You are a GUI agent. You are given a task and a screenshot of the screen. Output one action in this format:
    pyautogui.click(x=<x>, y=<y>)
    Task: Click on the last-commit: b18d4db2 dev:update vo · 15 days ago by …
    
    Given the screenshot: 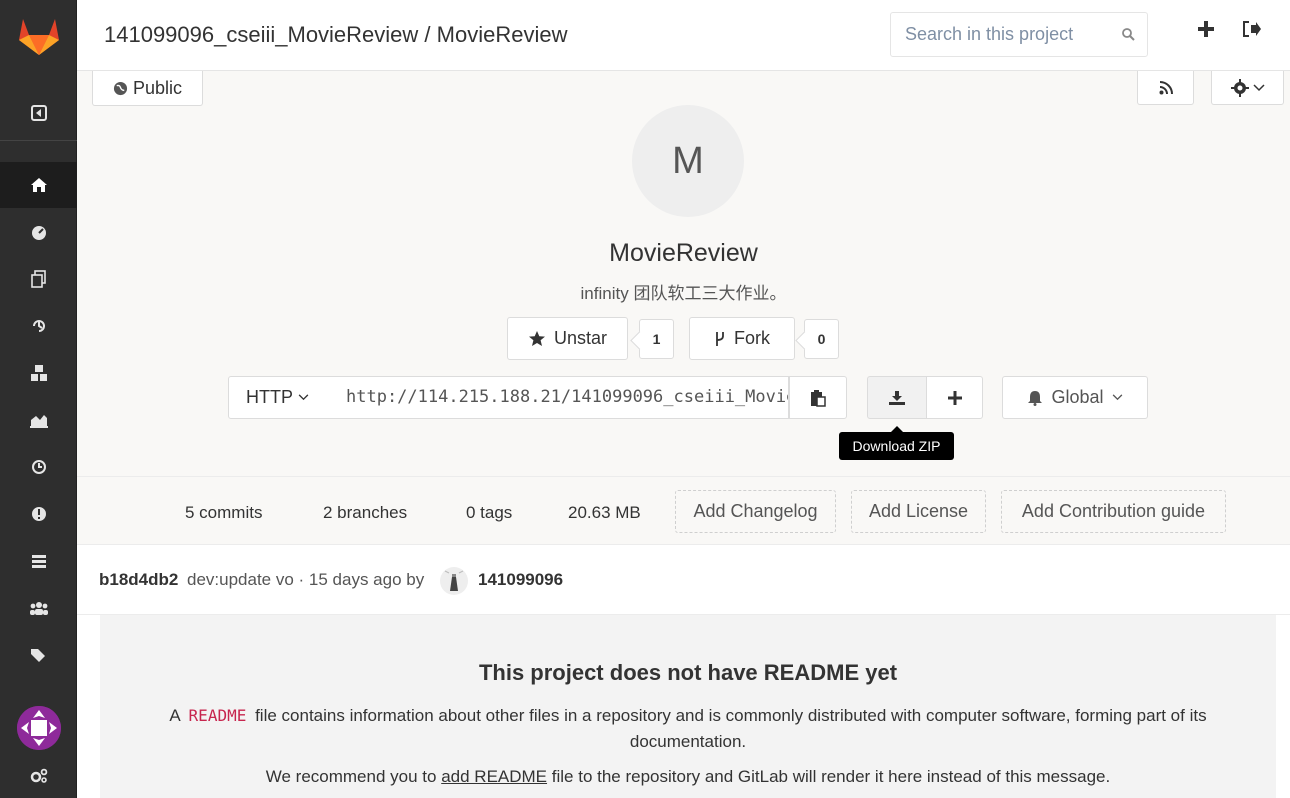 What is the action you would take?
    pyautogui.click(x=683, y=580)
    